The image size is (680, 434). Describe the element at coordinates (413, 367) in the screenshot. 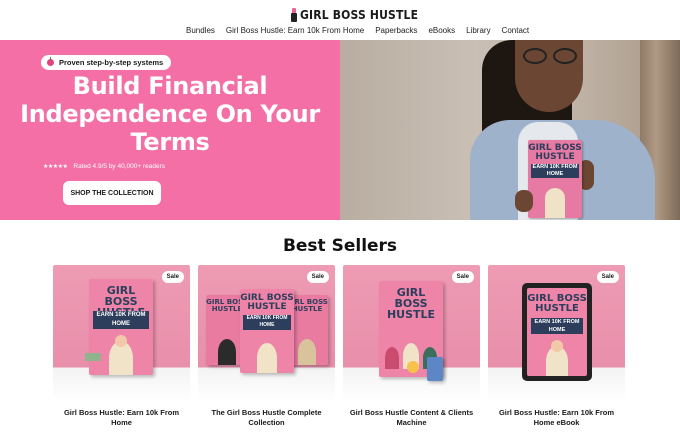

I see `decor-circle` at that location.